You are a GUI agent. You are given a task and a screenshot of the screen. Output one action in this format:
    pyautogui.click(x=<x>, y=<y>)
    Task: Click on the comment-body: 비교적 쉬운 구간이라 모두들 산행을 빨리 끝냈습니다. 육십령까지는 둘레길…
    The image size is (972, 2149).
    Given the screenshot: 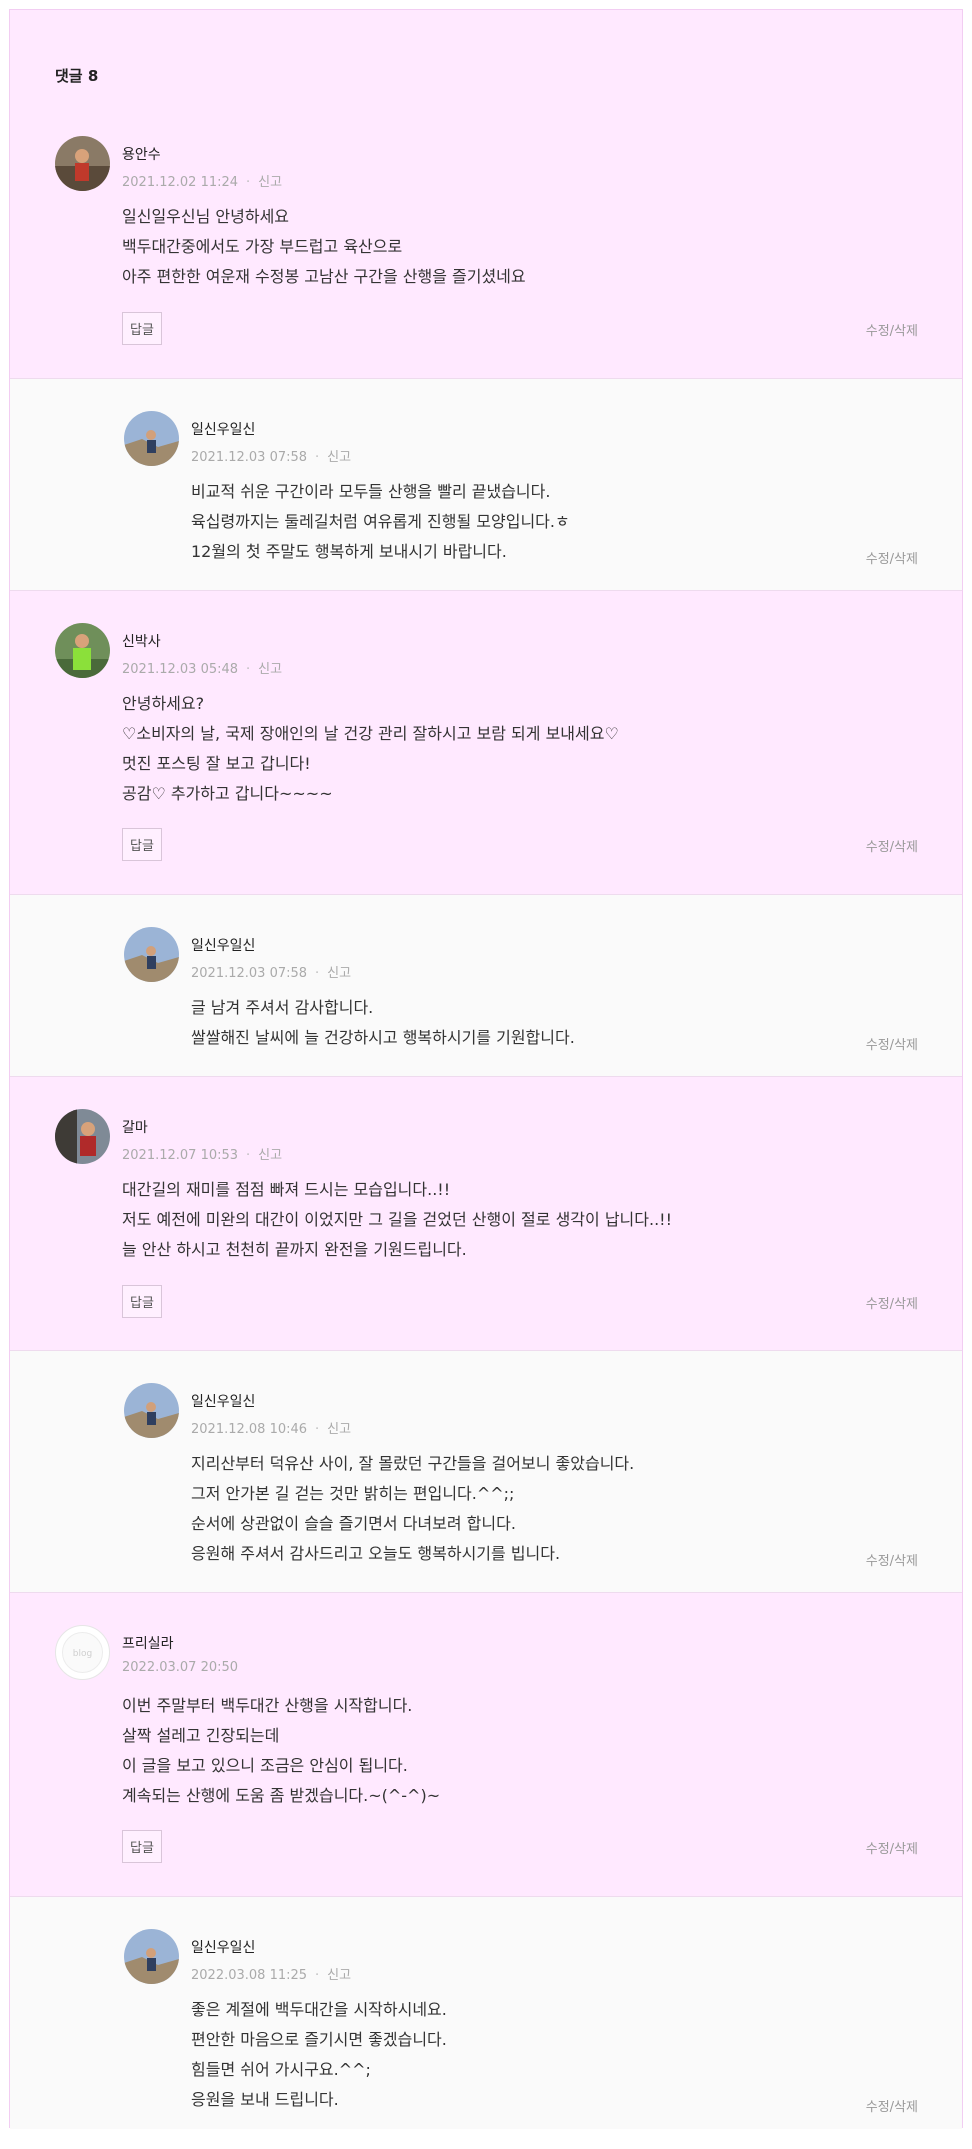 What is the action you would take?
    pyautogui.click(x=380, y=522)
    